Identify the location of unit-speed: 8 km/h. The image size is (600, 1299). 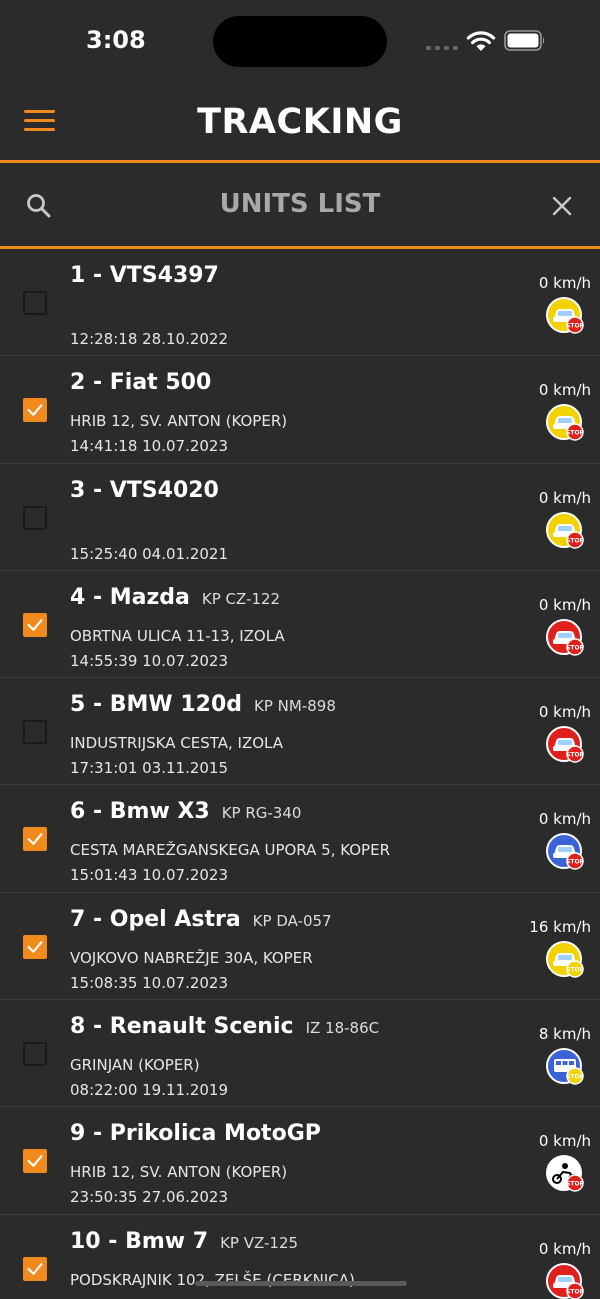
(564, 1034).